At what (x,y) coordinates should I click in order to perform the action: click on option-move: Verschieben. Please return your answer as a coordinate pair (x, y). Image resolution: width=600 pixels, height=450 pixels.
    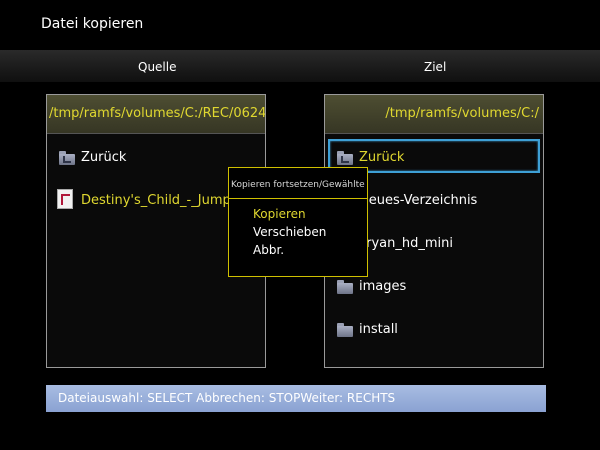
    Looking at the image, I should click on (289, 232).